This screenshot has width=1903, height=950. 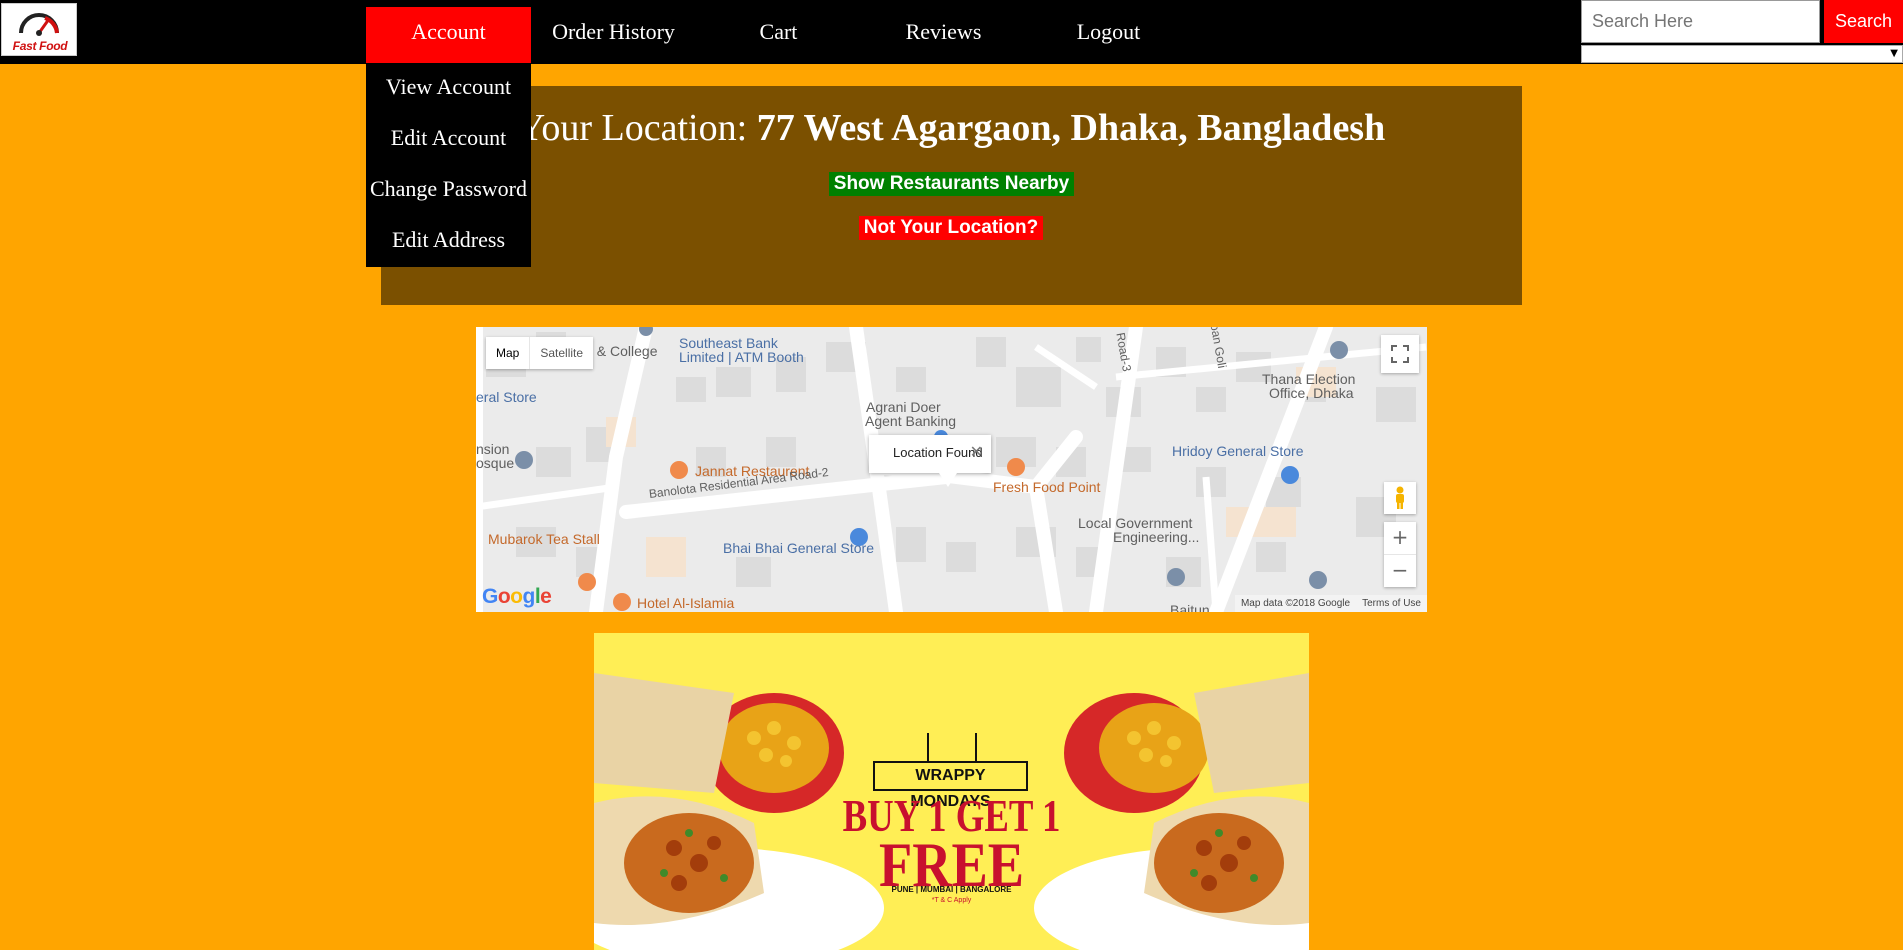 What do you see at coordinates (517, 596) in the screenshot?
I see `google-logo: Google` at bounding box center [517, 596].